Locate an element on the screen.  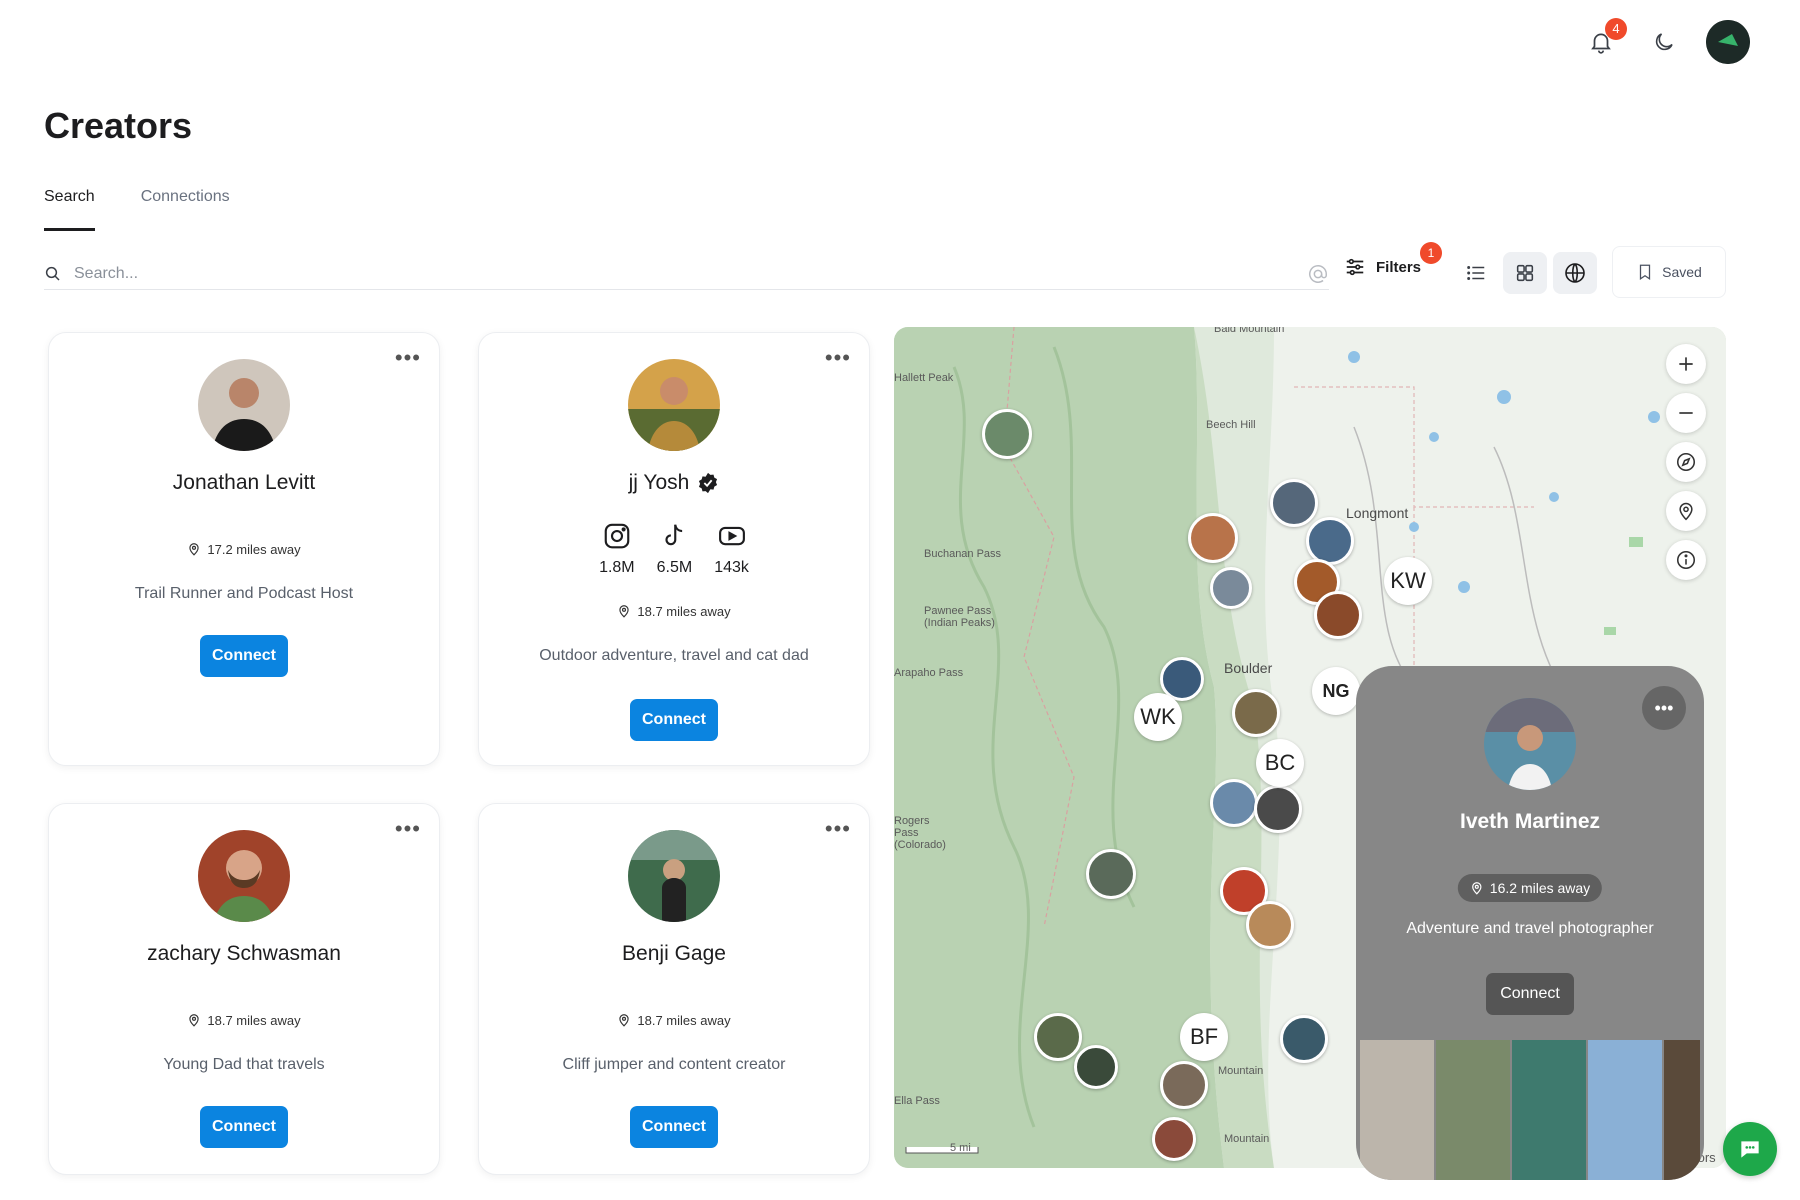
grid-view-button is located at coordinates (1525, 273).